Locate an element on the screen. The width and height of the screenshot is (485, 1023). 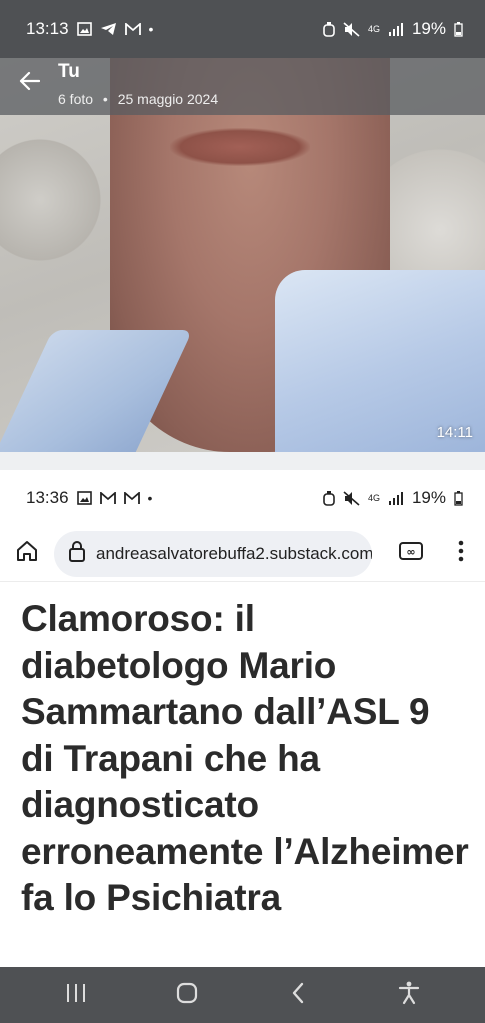
inner-status-right: 4G 19% is located at coordinates (393, 498).